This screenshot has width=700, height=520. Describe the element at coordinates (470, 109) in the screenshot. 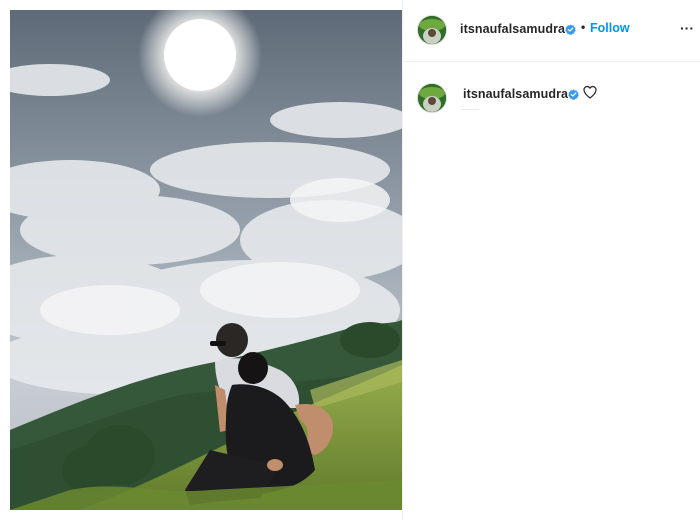

I see `caption-placeholder-line` at that location.